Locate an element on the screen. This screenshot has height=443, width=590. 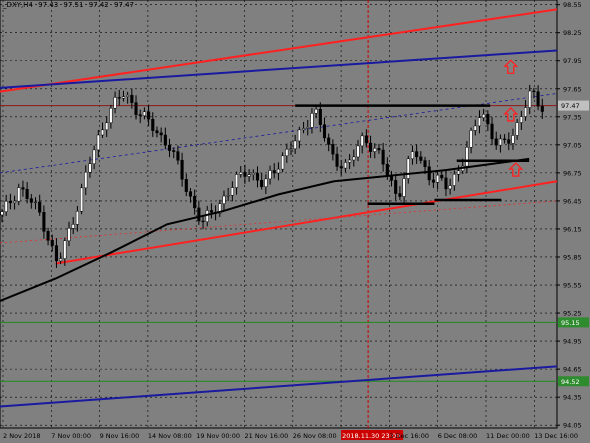
y-tick-label: 98.55 is located at coordinates (572, 5).